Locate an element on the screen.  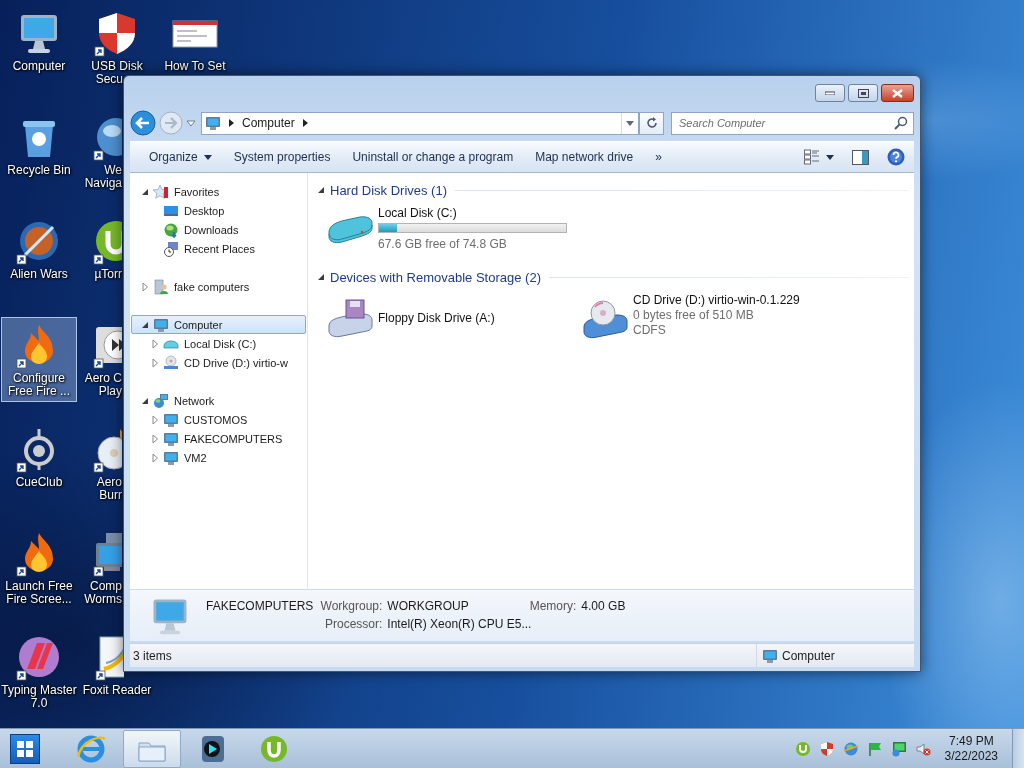
drive-name: Floppy Disk Drive (A:) is located at coordinates (436, 318).